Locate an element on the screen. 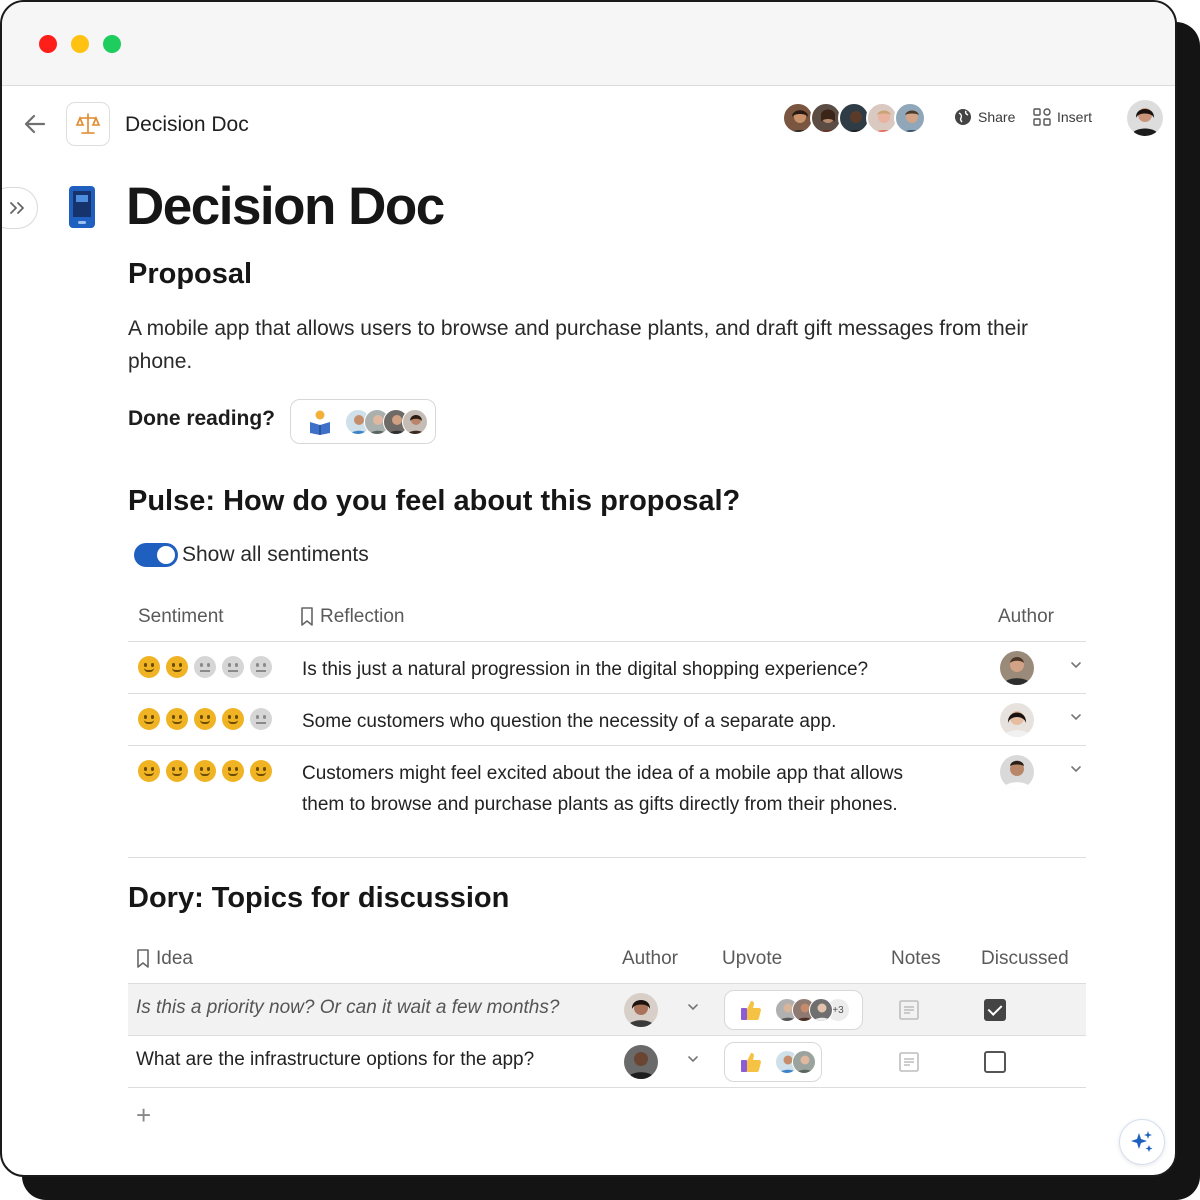 This screenshot has width=1200, height=1200. double-chevron-right-icon is located at coordinates (17, 208).